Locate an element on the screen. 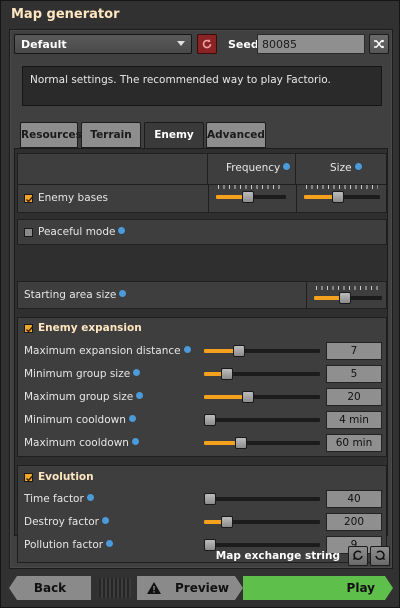  seed-input: 80085 is located at coordinates (311, 44).